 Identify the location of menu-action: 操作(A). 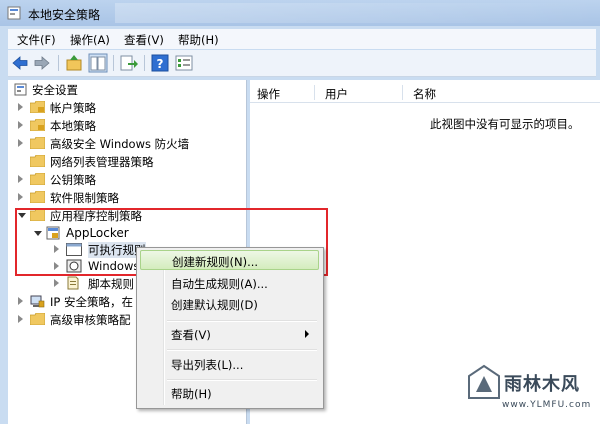
(90, 40).